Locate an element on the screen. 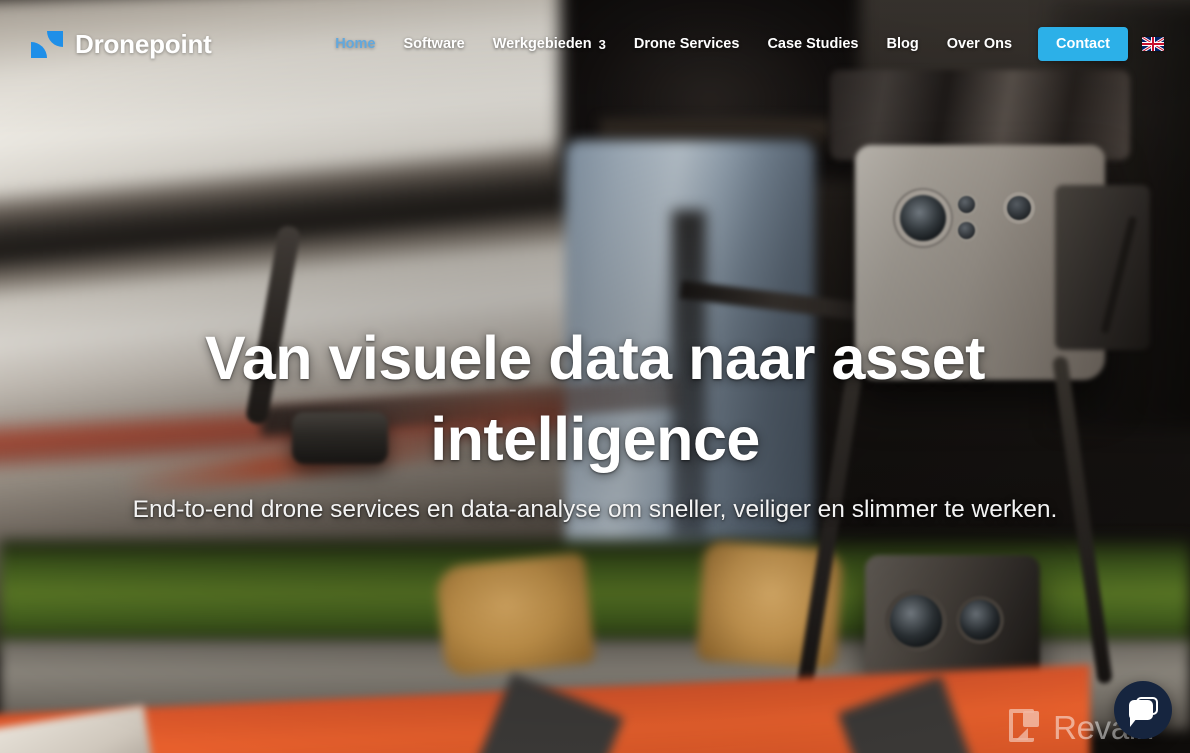 The width and height of the screenshot is (1190, 753). nav-item-label: Blog is located at coordinates (902, 44).